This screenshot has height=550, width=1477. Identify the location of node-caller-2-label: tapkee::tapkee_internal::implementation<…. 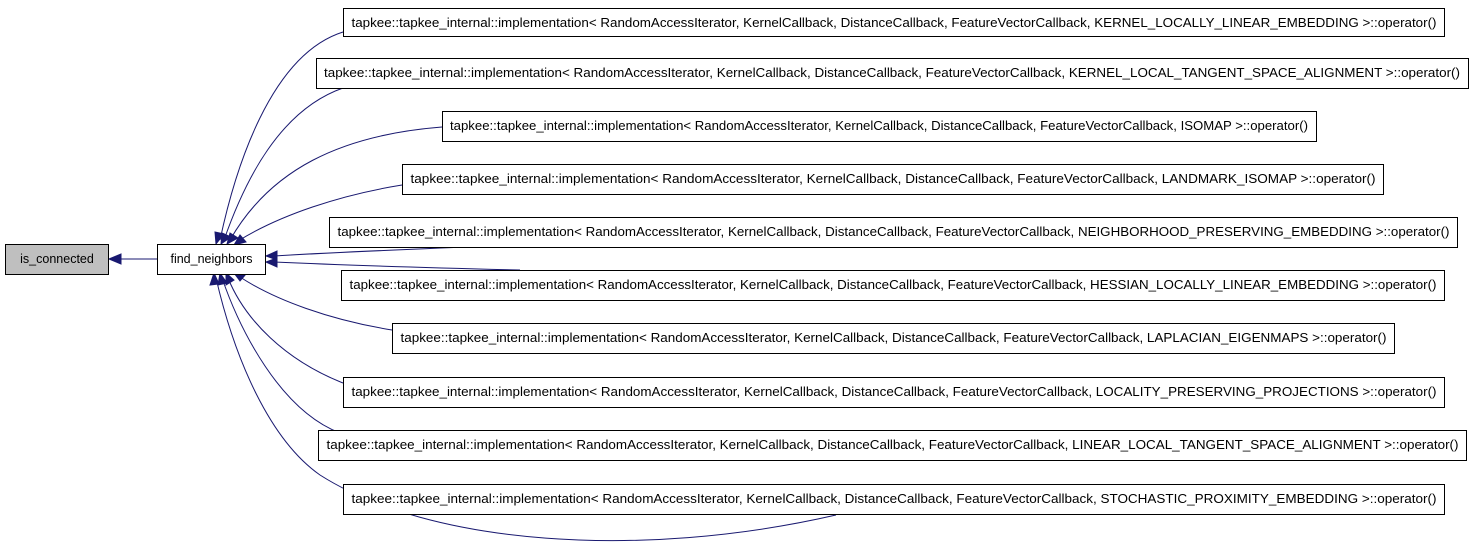
(892, 73).